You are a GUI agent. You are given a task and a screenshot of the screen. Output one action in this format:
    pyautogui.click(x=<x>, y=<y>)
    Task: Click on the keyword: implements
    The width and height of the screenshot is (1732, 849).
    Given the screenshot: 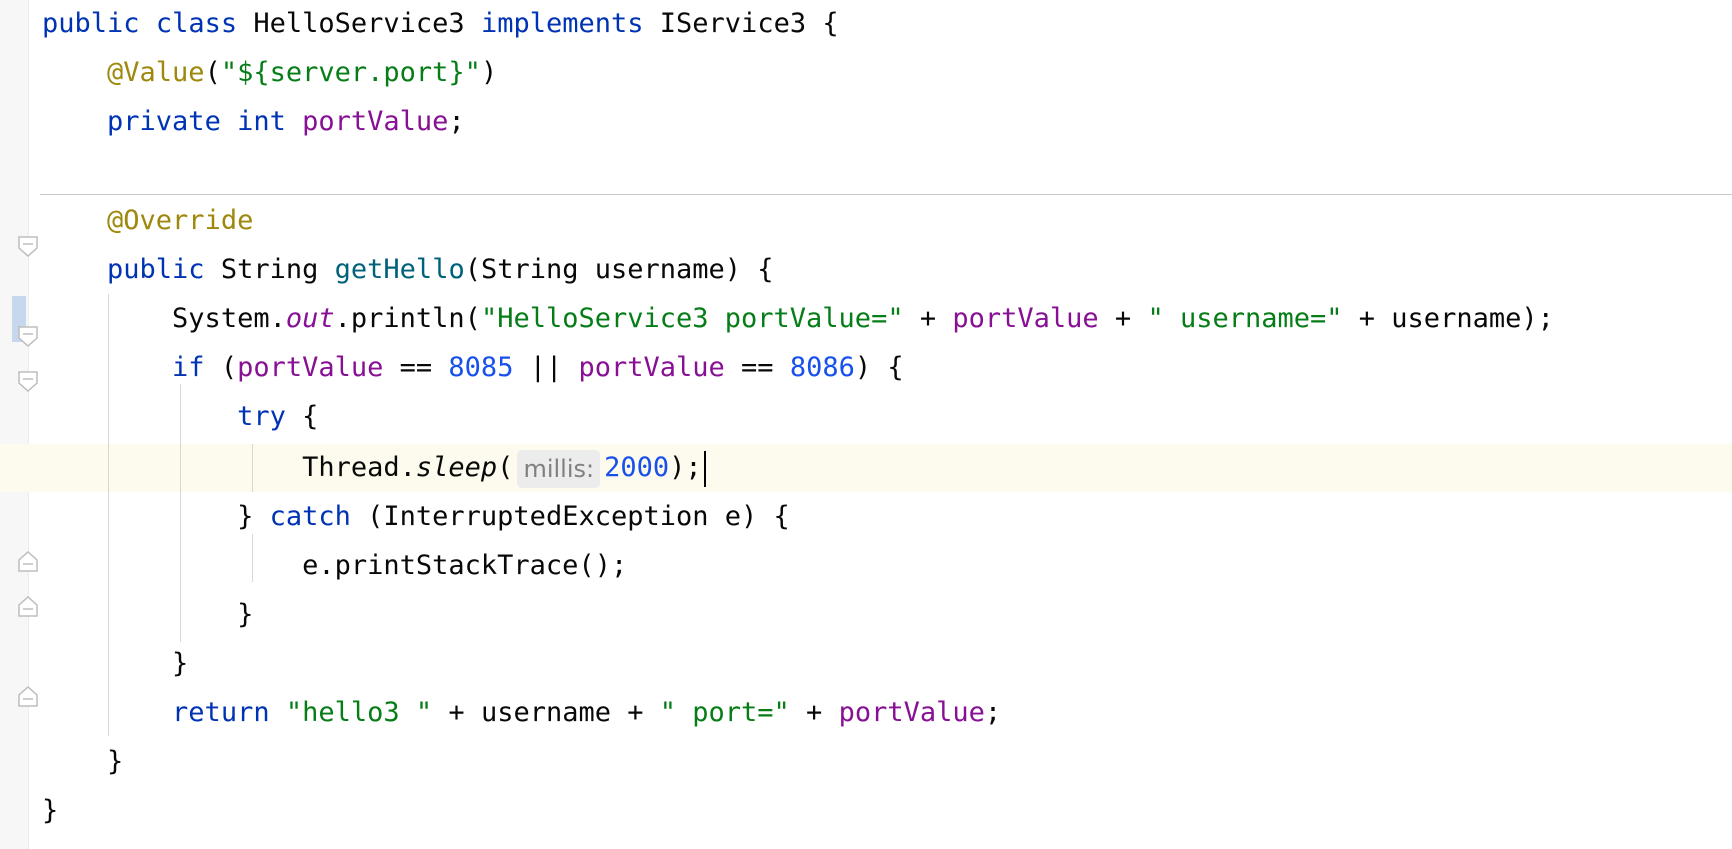 What is the action you would take?
    pyautogui.click(x=562, y=23)
    